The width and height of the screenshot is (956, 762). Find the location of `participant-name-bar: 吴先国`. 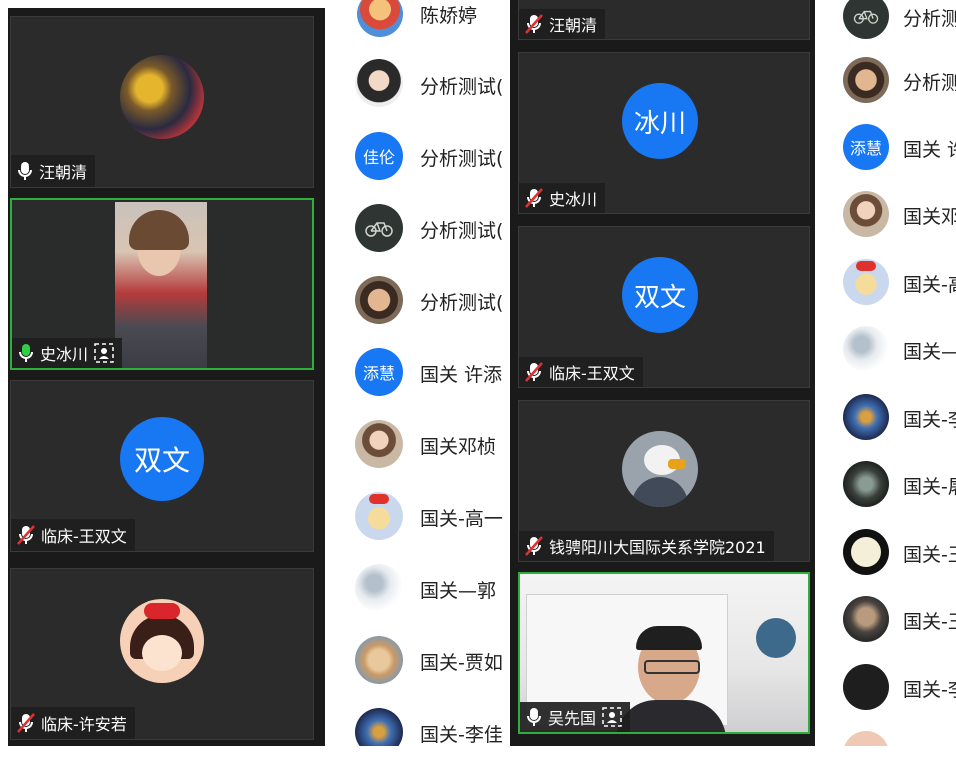

participant-name-bar: 吴先国 is located at coordinates (575, 717).